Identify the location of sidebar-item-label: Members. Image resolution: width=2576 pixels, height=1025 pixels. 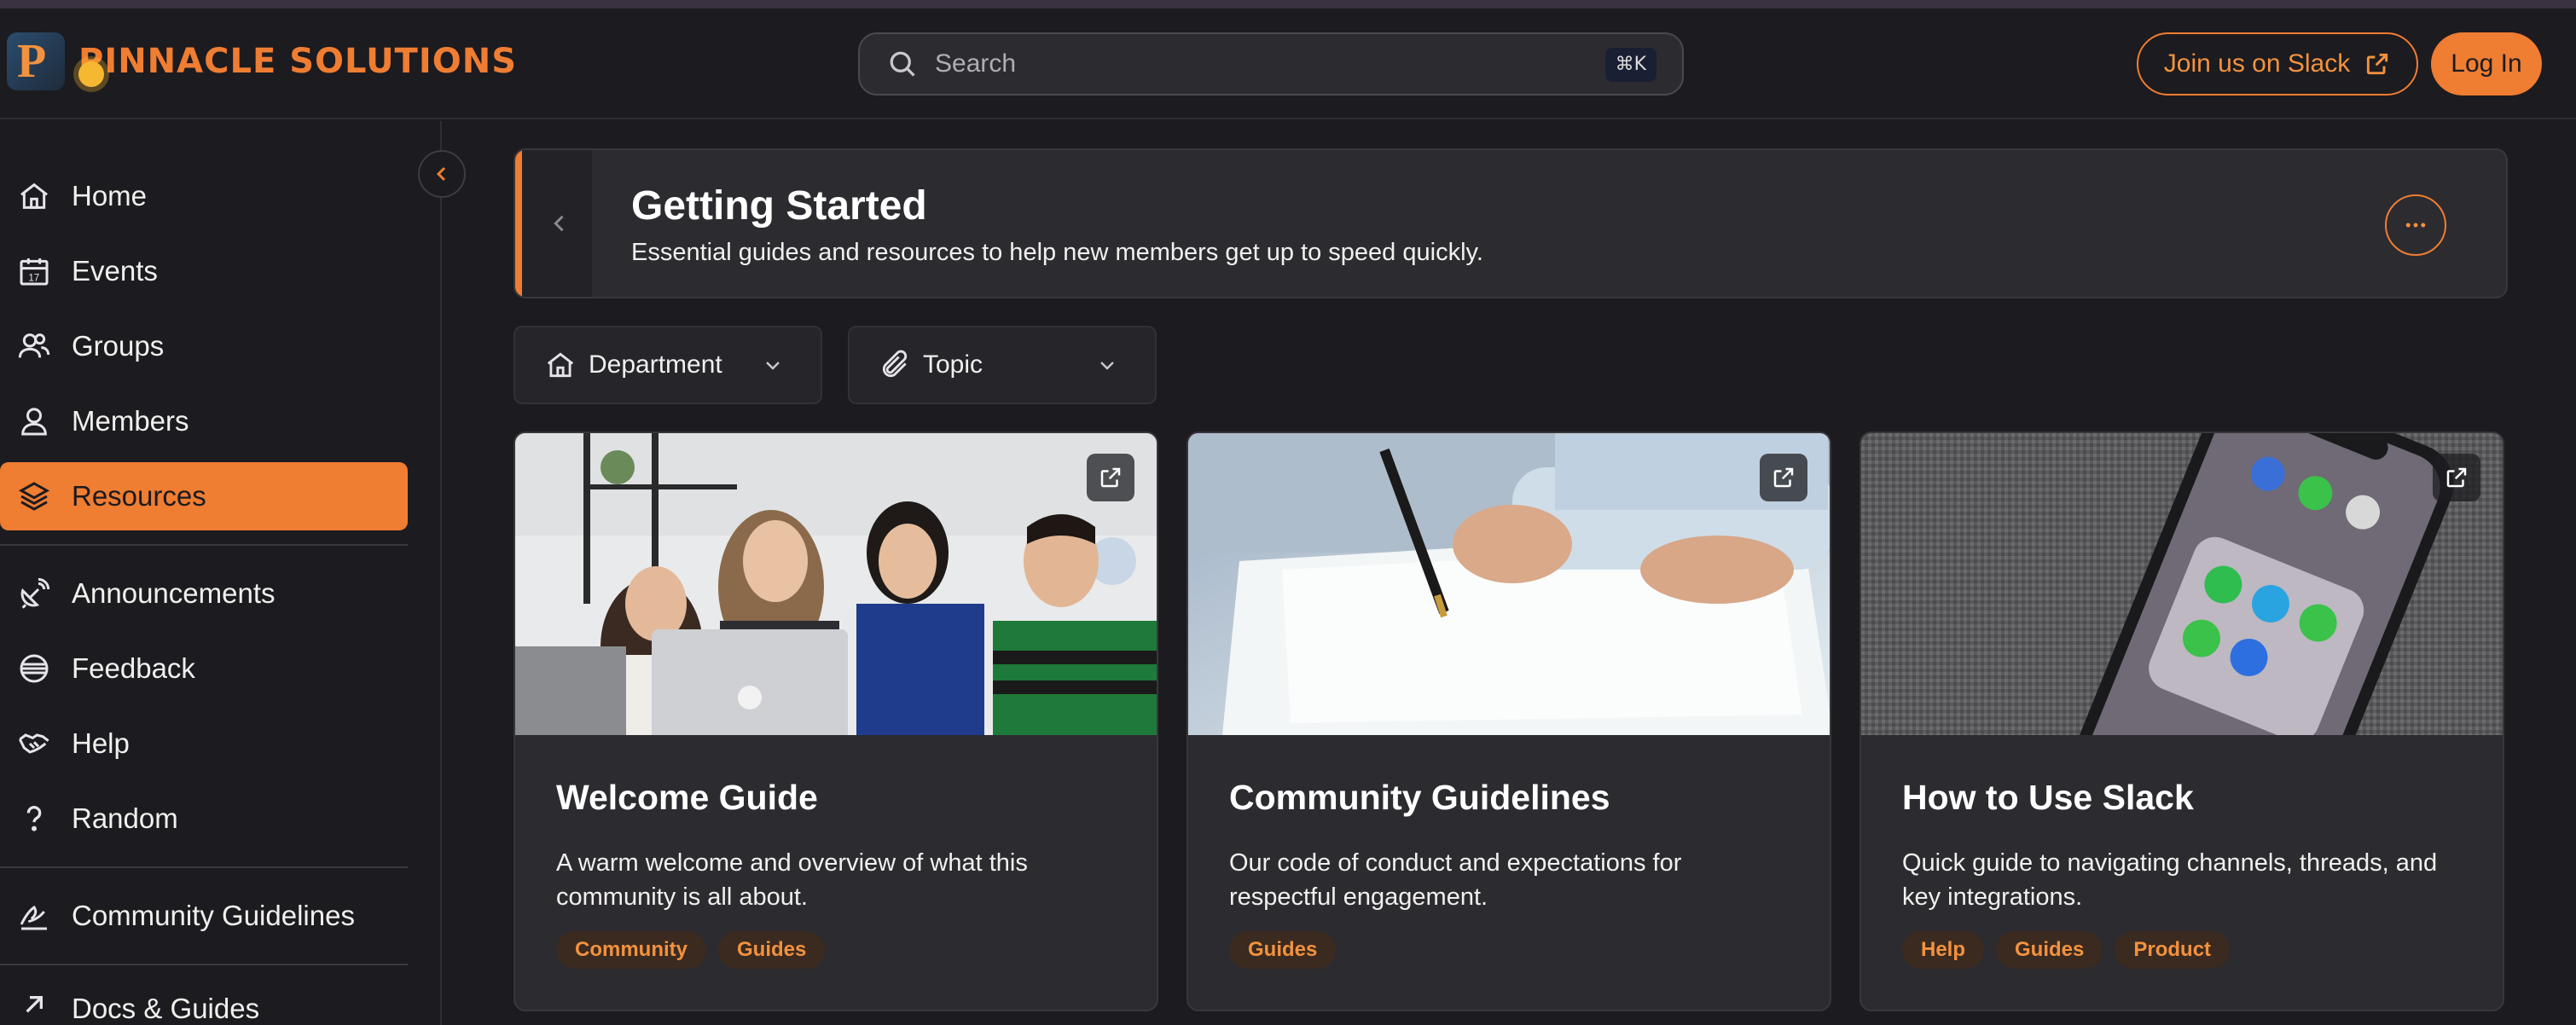
(130, 421).